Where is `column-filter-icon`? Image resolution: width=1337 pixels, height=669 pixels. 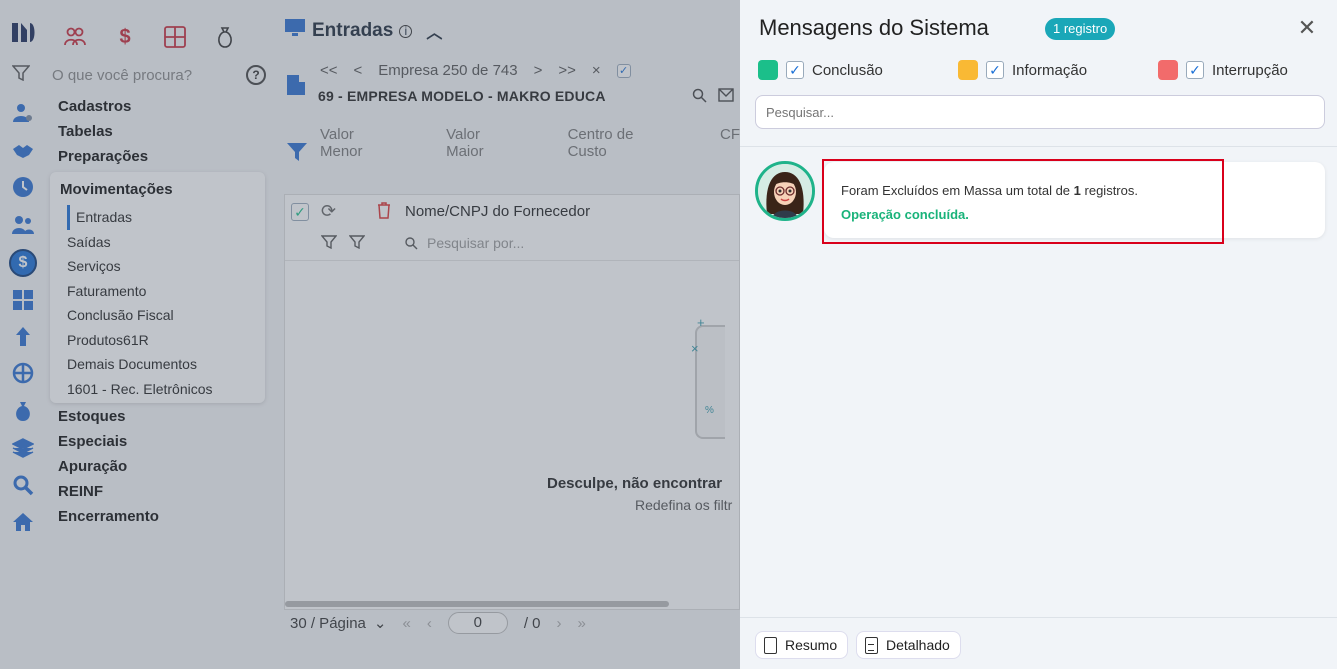
column-filter-icon is located at coordinates (329, 244).